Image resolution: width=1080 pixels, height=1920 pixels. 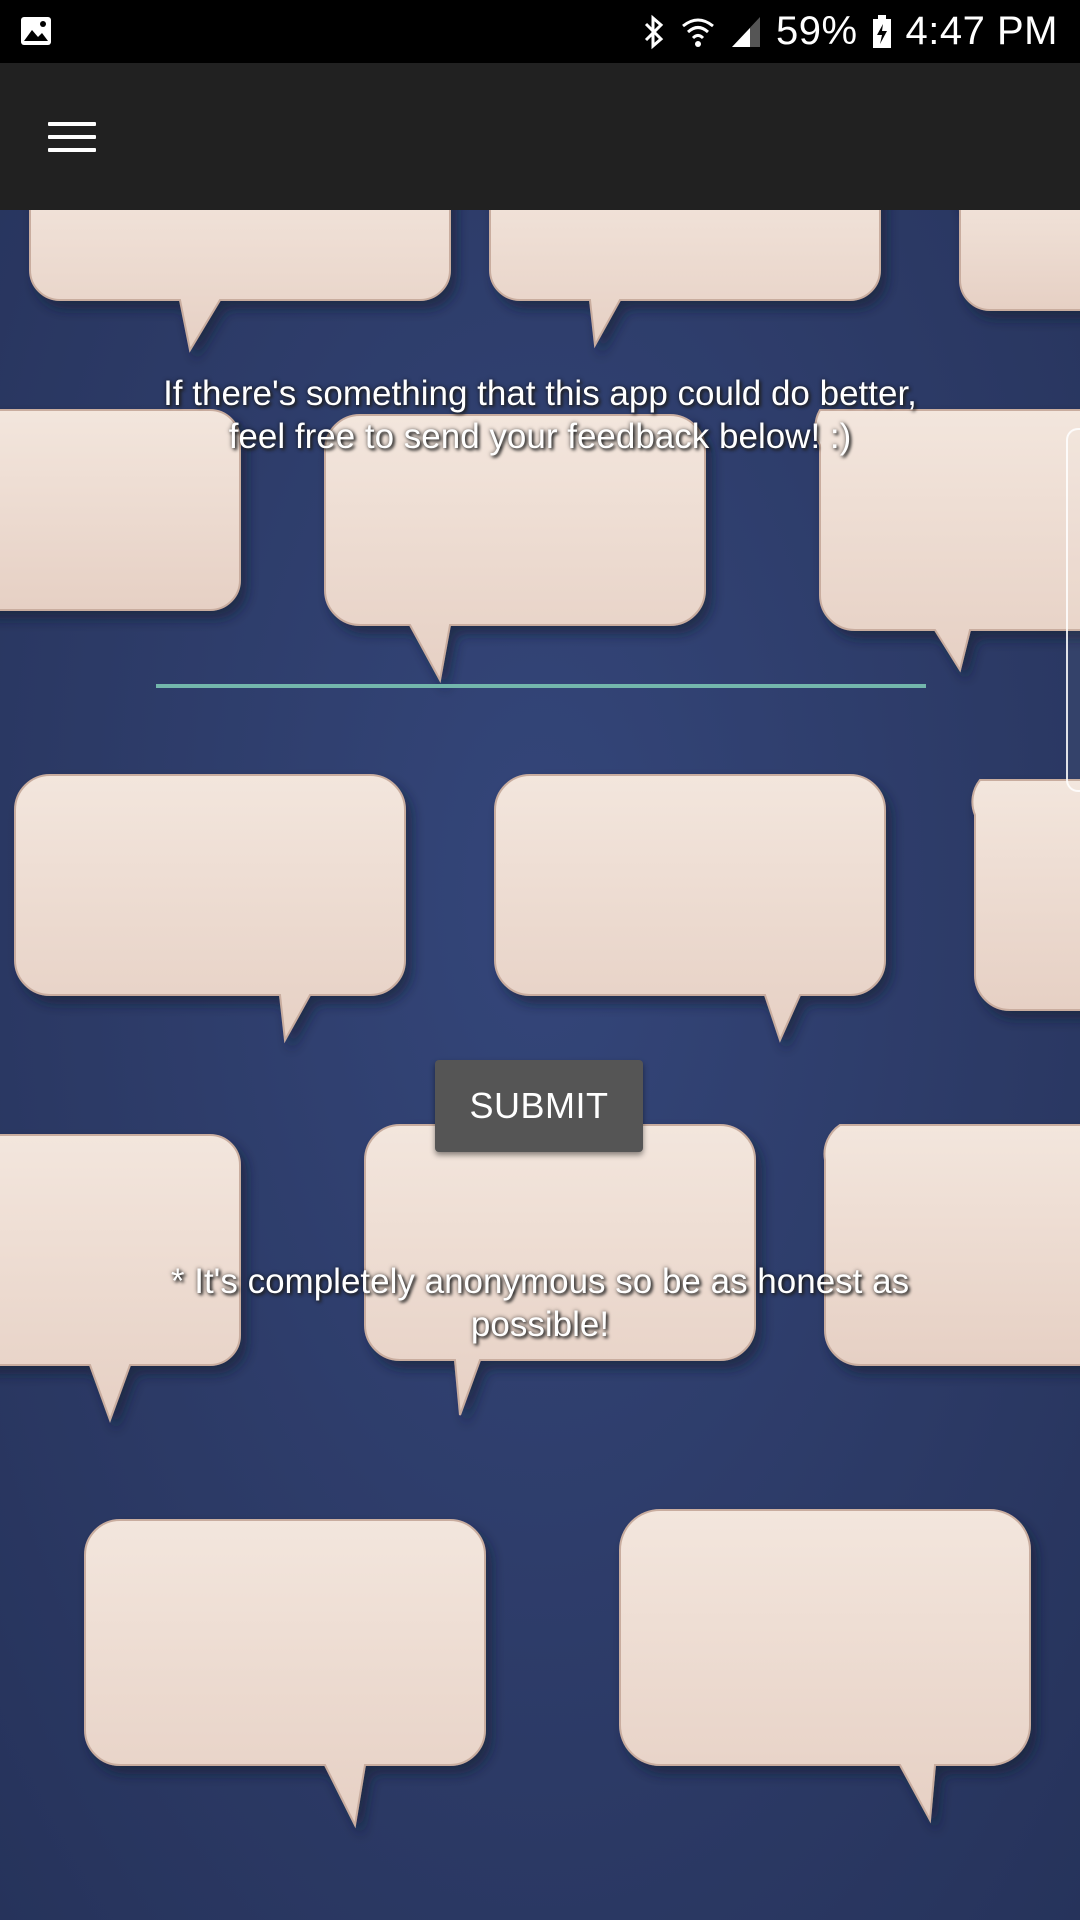 What do you see at coordinates (540, 31) in the screenshot?
I see `status-bar: 59% 4:47 PM` at bounding box center [540, 31].